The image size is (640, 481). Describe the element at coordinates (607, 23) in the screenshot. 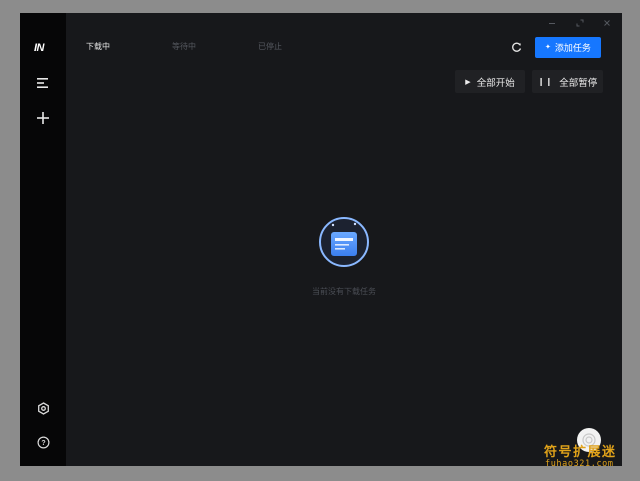

I see `close-icon` at that location.